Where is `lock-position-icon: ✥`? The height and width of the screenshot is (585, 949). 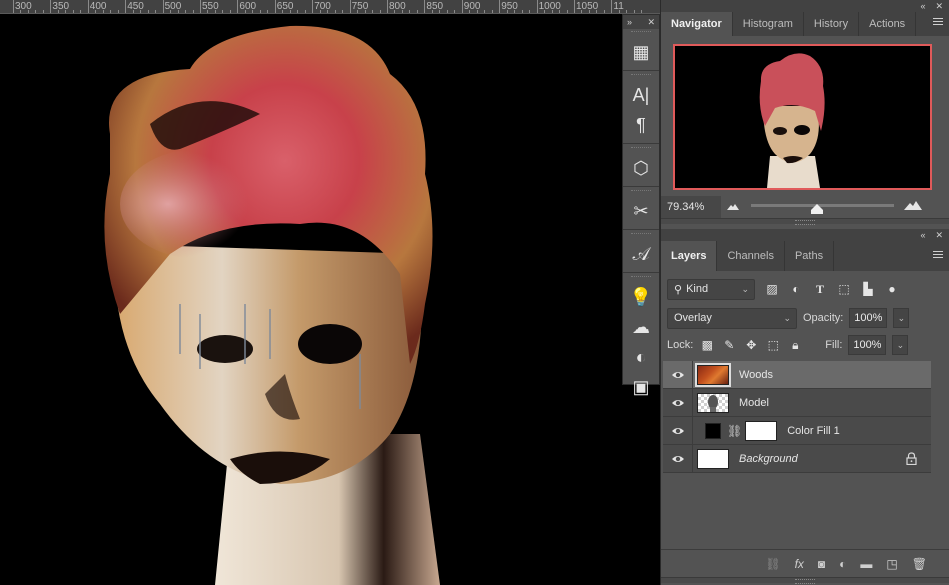
lock-position-icon: ✥ is located at coordinates (751, 345).